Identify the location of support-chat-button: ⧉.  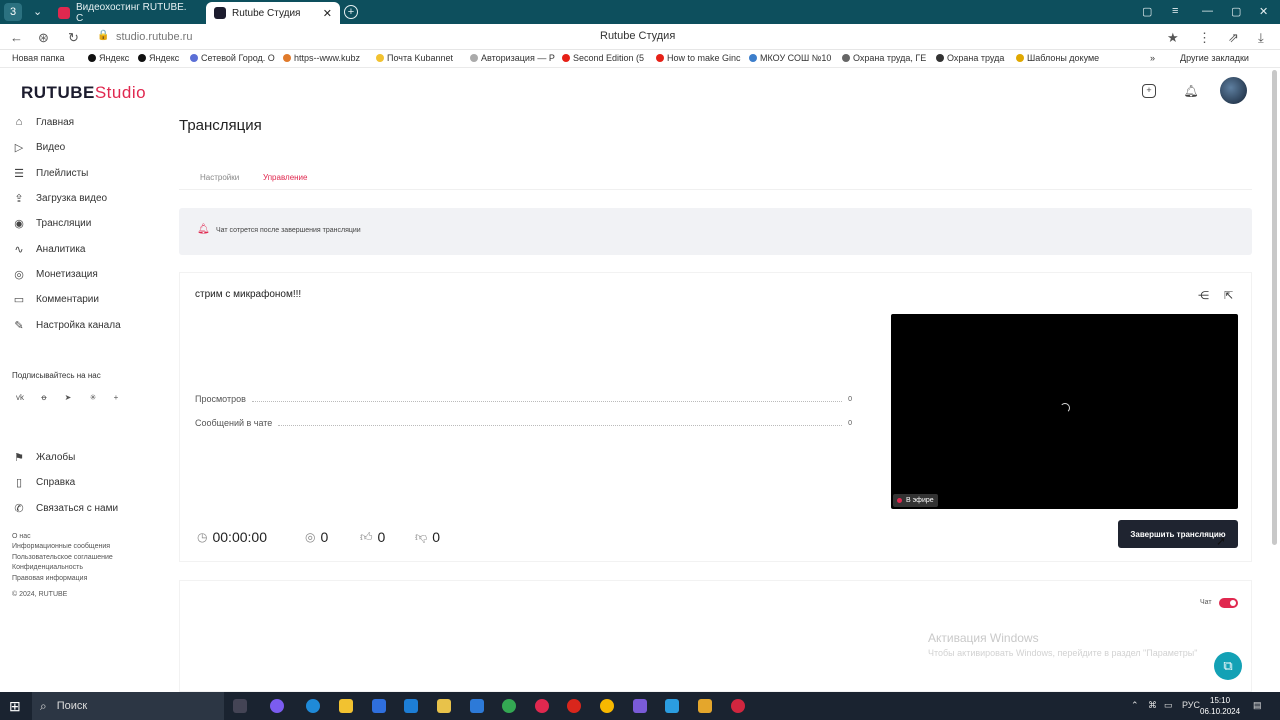
(1228, 666).